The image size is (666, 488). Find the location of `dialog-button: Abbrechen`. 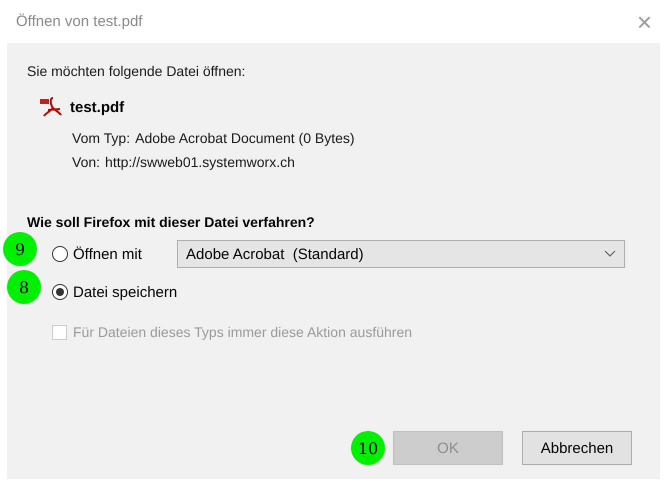

dialog-button: Abbrechen is located at coordinates (577, 448).